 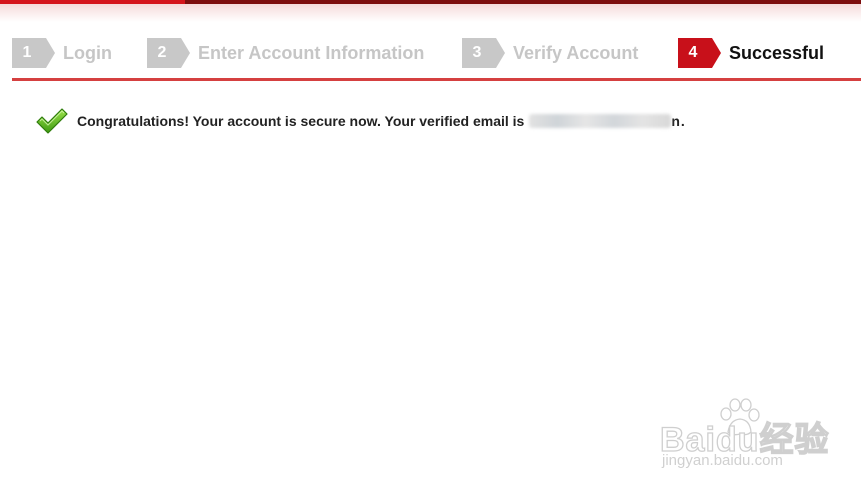 What do you see at coordinates (682, 121) in the screenshot?
I see `message-period: .` at bounding box center [682, 121].